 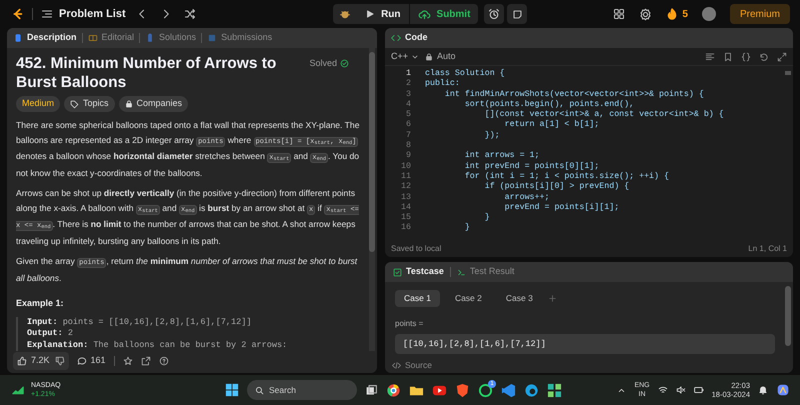 I want to click on fire-icon, so click(x=672, y=14).